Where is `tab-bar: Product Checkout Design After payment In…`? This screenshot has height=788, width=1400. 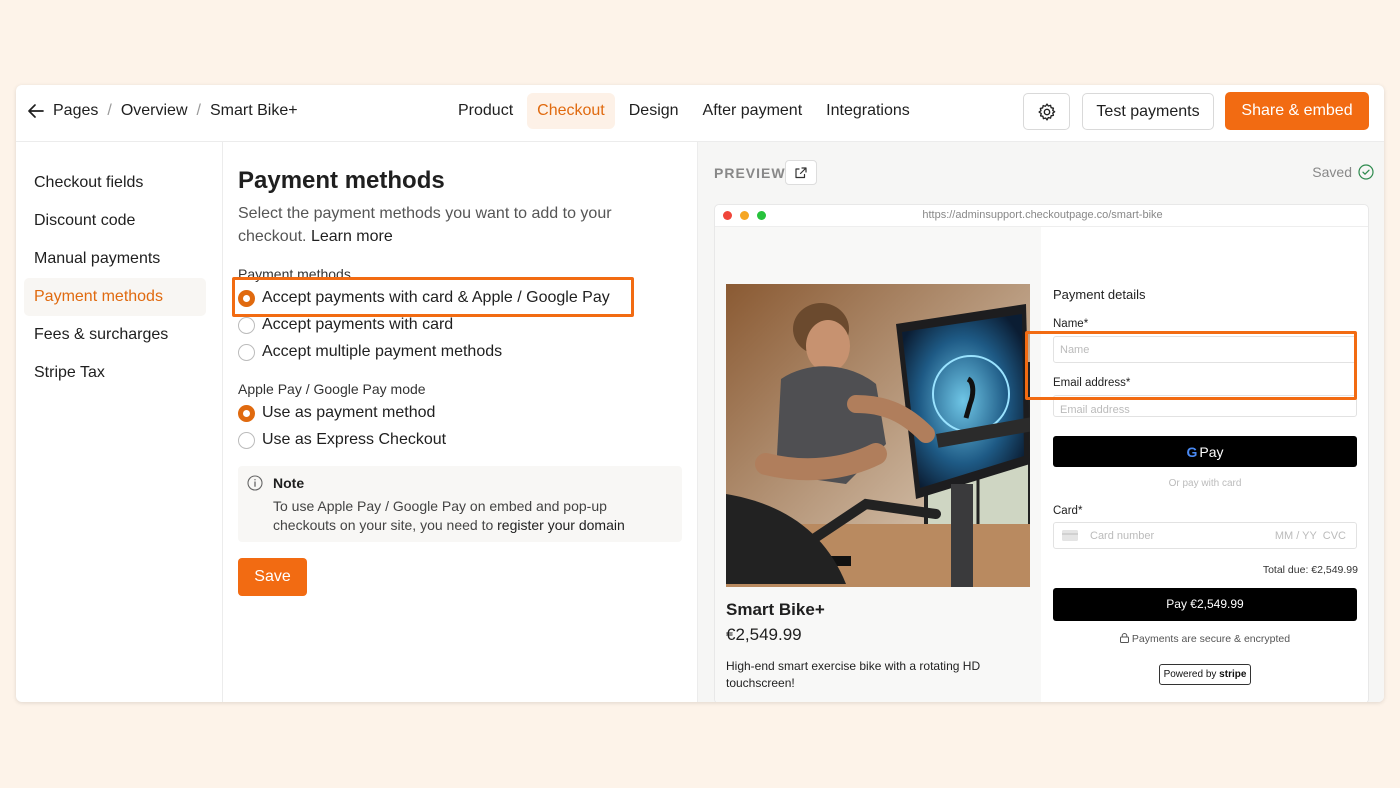
tab-bar: Product Checkout Design After payment In… is located at coordinates (686, 111).